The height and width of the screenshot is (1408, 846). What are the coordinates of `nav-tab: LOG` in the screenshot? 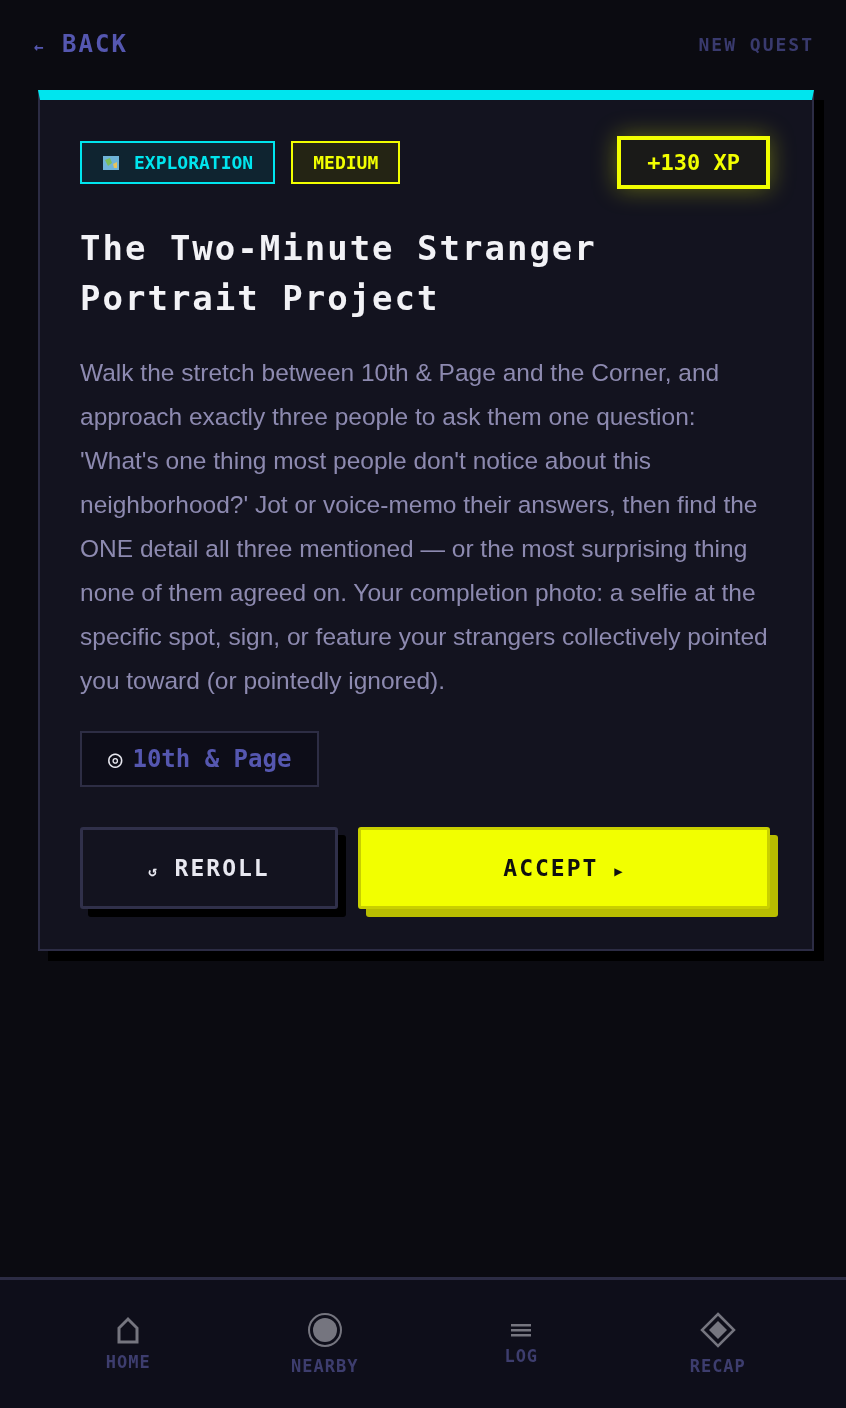 It's located at (521, 1344).